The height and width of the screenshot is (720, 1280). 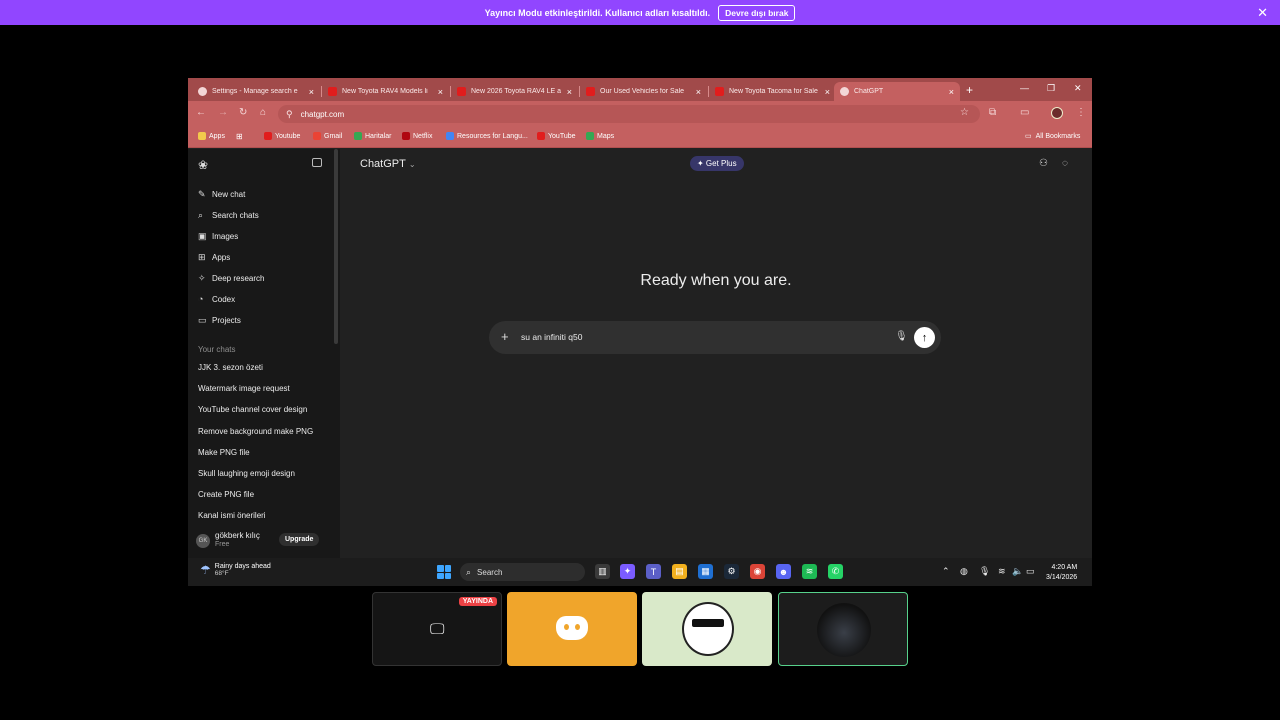 I want to click on maps-icon, so click(x=590, y=136).